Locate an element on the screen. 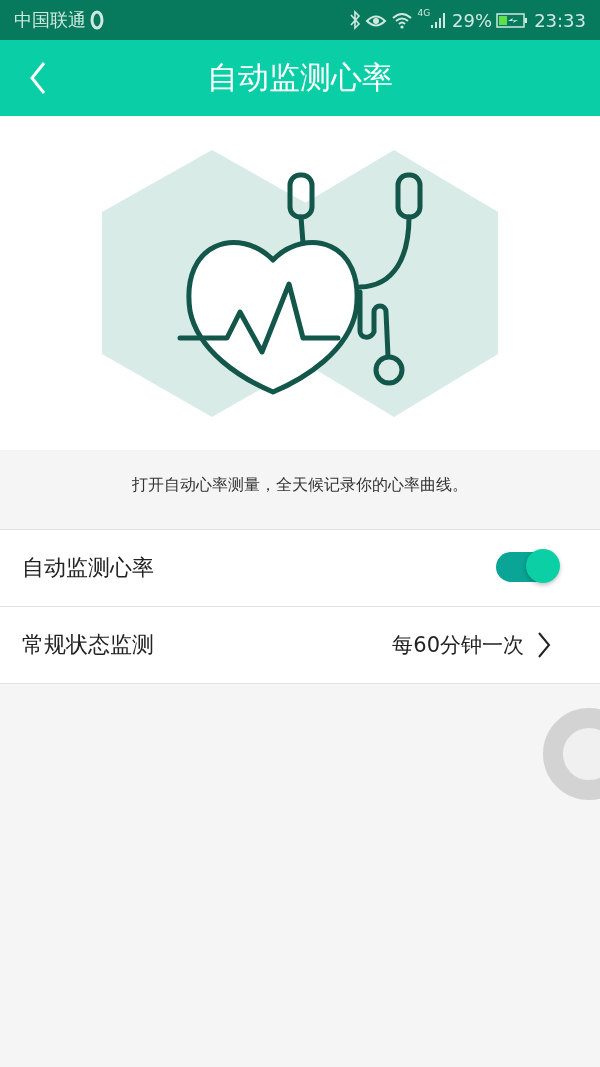  battery-icon is located at coordinates (512, 20).